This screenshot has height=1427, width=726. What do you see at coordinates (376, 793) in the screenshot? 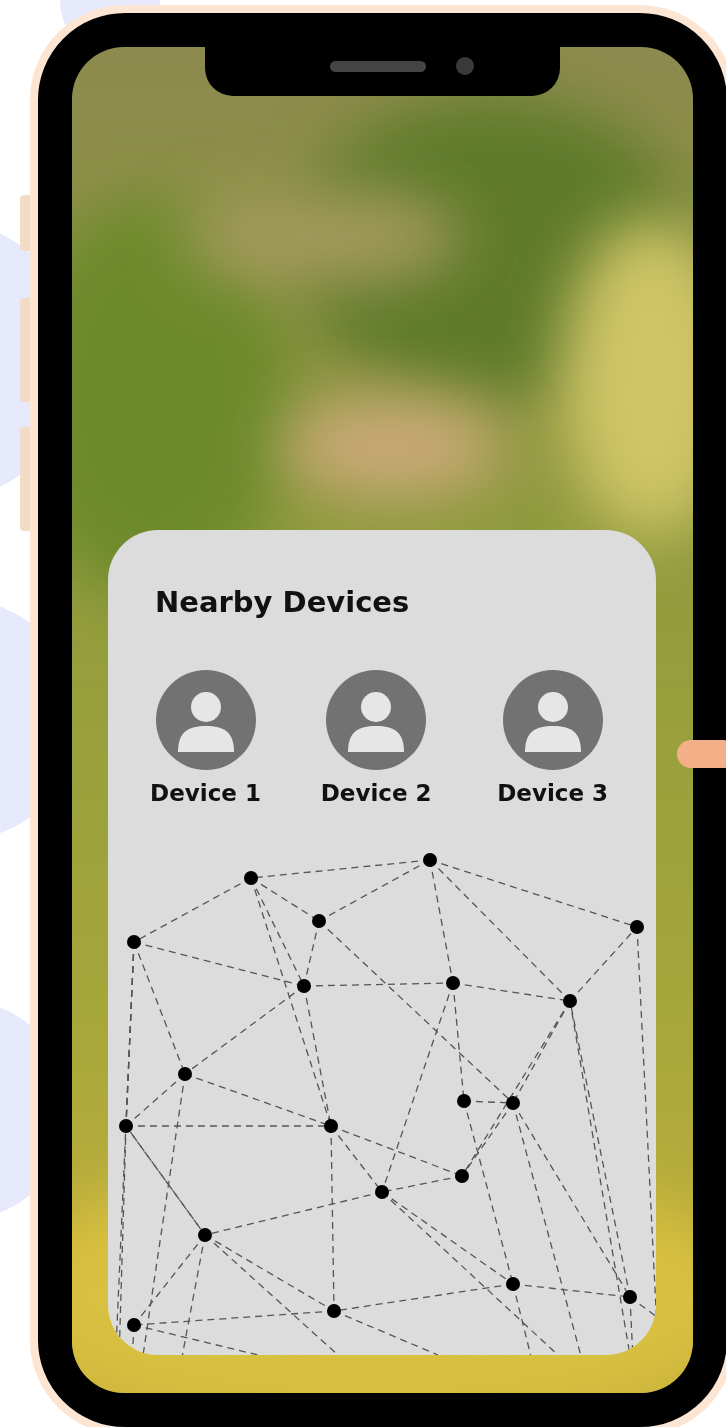
I see `device-label: Device 2` at bounding box center [376, 793].